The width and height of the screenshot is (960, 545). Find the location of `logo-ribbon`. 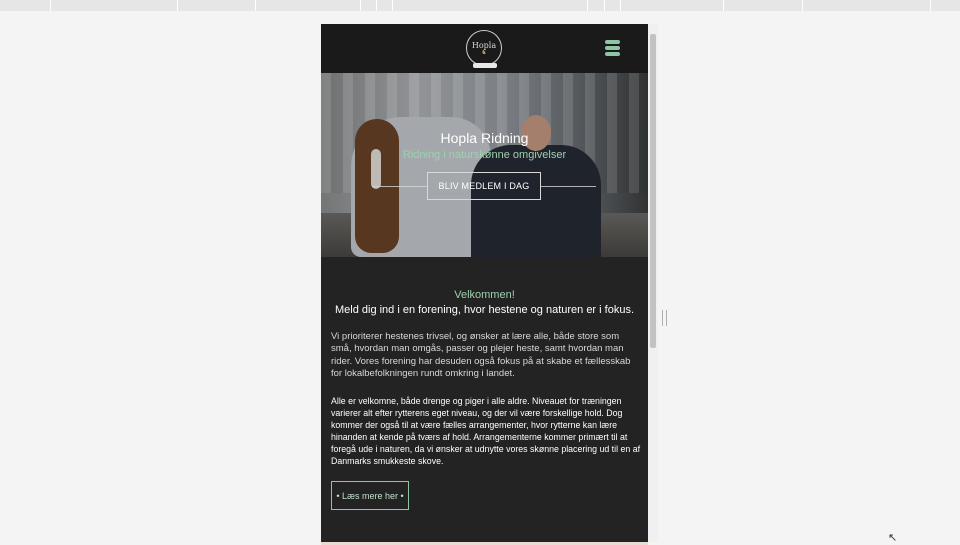

logo-ribbon is located at coordinates (485, 65).